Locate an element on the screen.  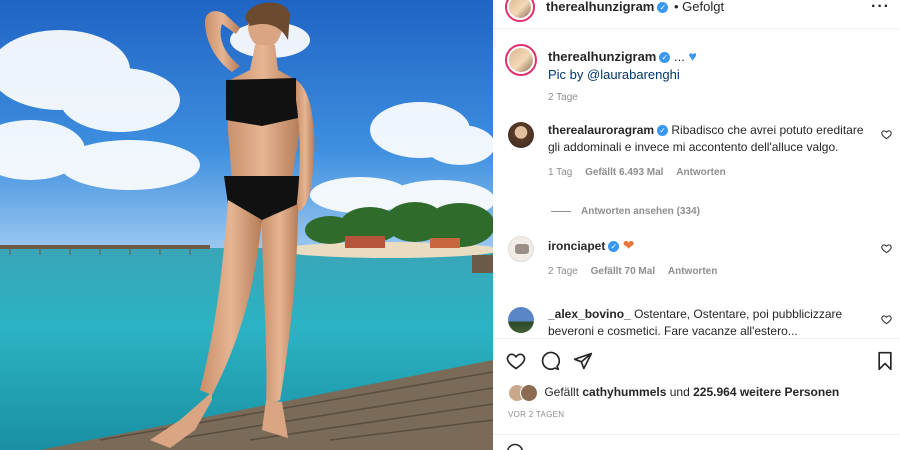
comment-meta: 2 Tage Gefällt 70 Mal Antworten is located at coordinates (632, 271).